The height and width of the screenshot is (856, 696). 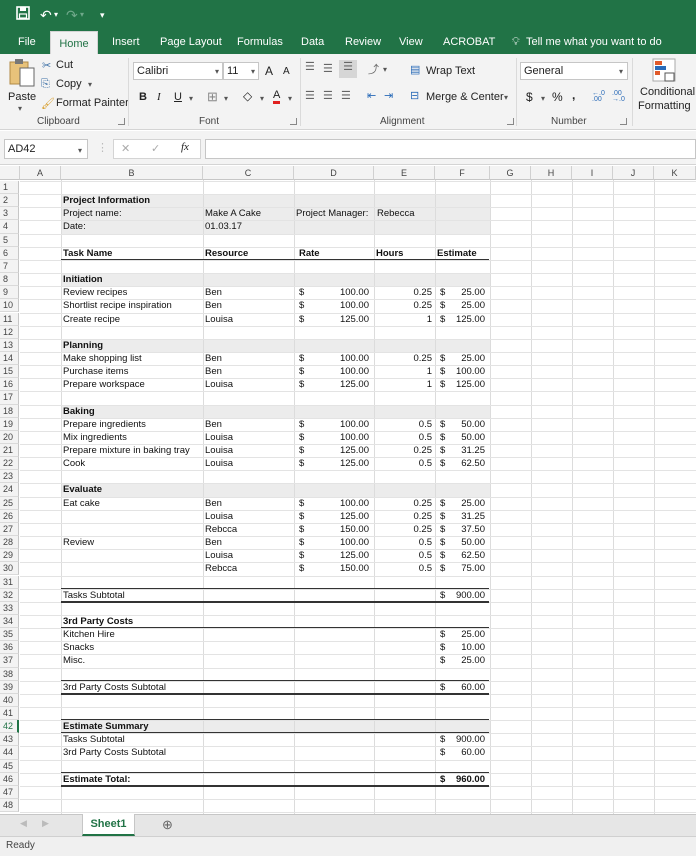 What do you see at coordinates (135, 358) in the screenshot?
I see `cell-b: Make shopping list` at bounding box center [135, 358].